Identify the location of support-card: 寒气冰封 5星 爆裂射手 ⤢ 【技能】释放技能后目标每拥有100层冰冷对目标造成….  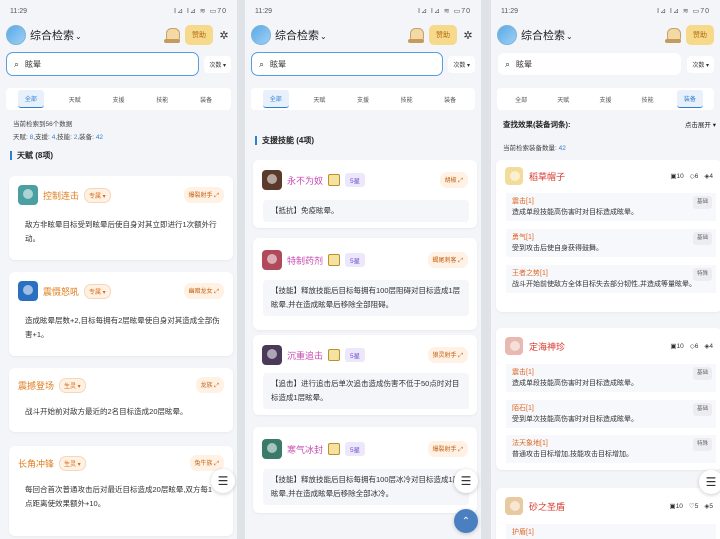
(365, 470).